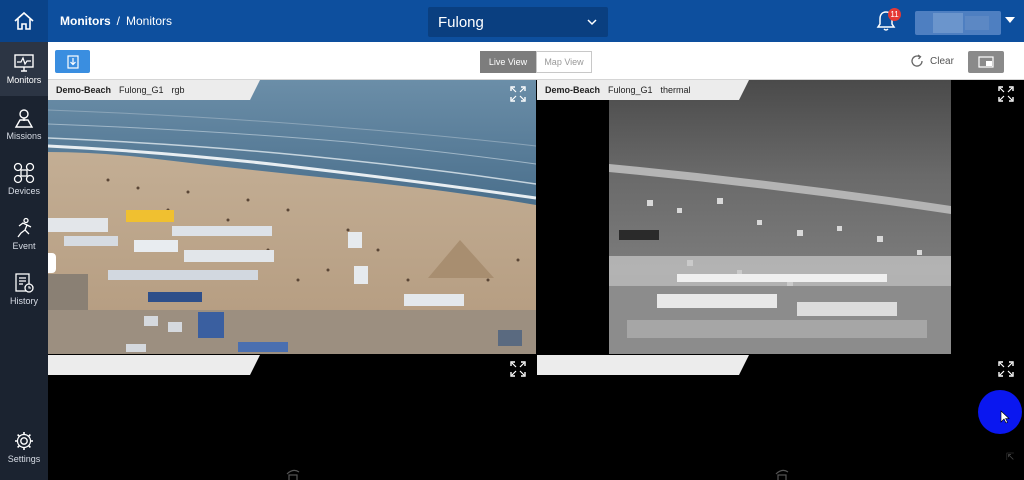 This screenshot has height=480, width=1024. I want to click on tab-live-view: Live View, so click(508, 62).